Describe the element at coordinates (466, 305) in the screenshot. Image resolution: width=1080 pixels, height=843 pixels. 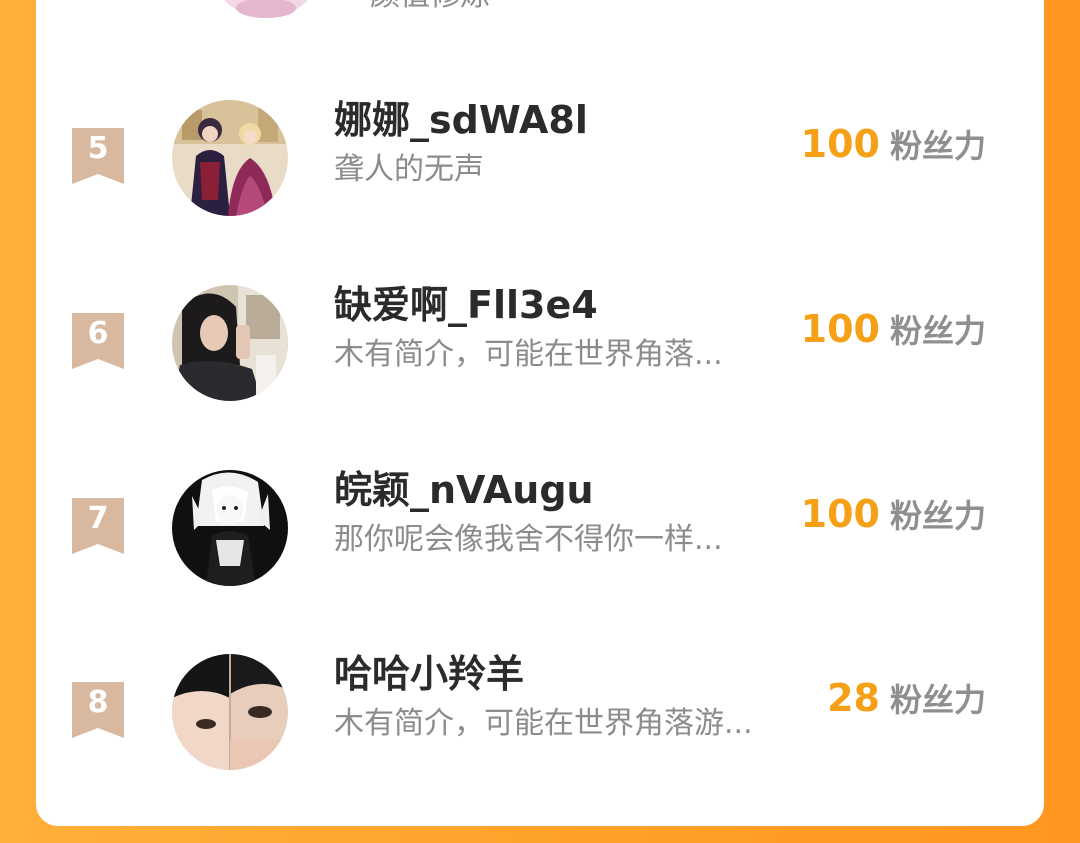
I see `user-name: 缺爱啊_Fll3e4` at that location.